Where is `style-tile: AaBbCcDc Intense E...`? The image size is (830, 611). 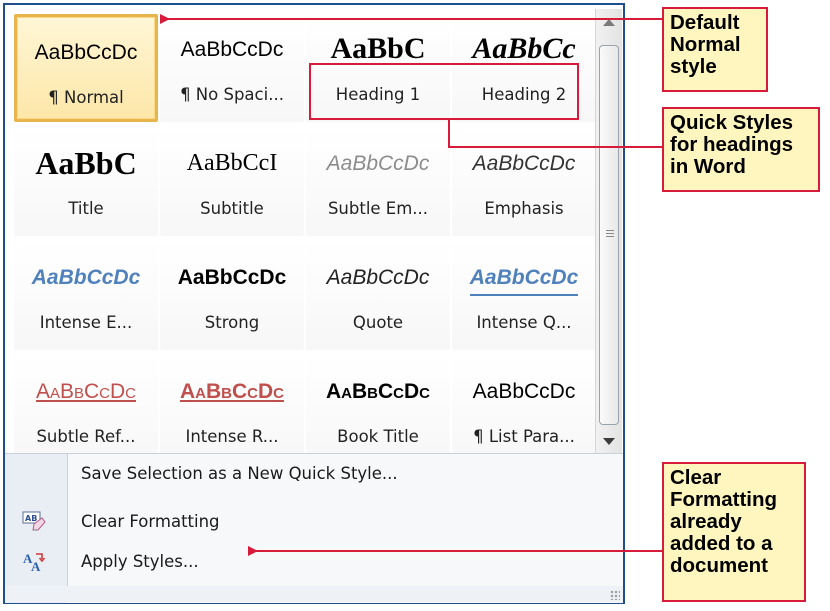
style-tile: AaBbCcDc Intense E... is located at coordinates (86, 296).